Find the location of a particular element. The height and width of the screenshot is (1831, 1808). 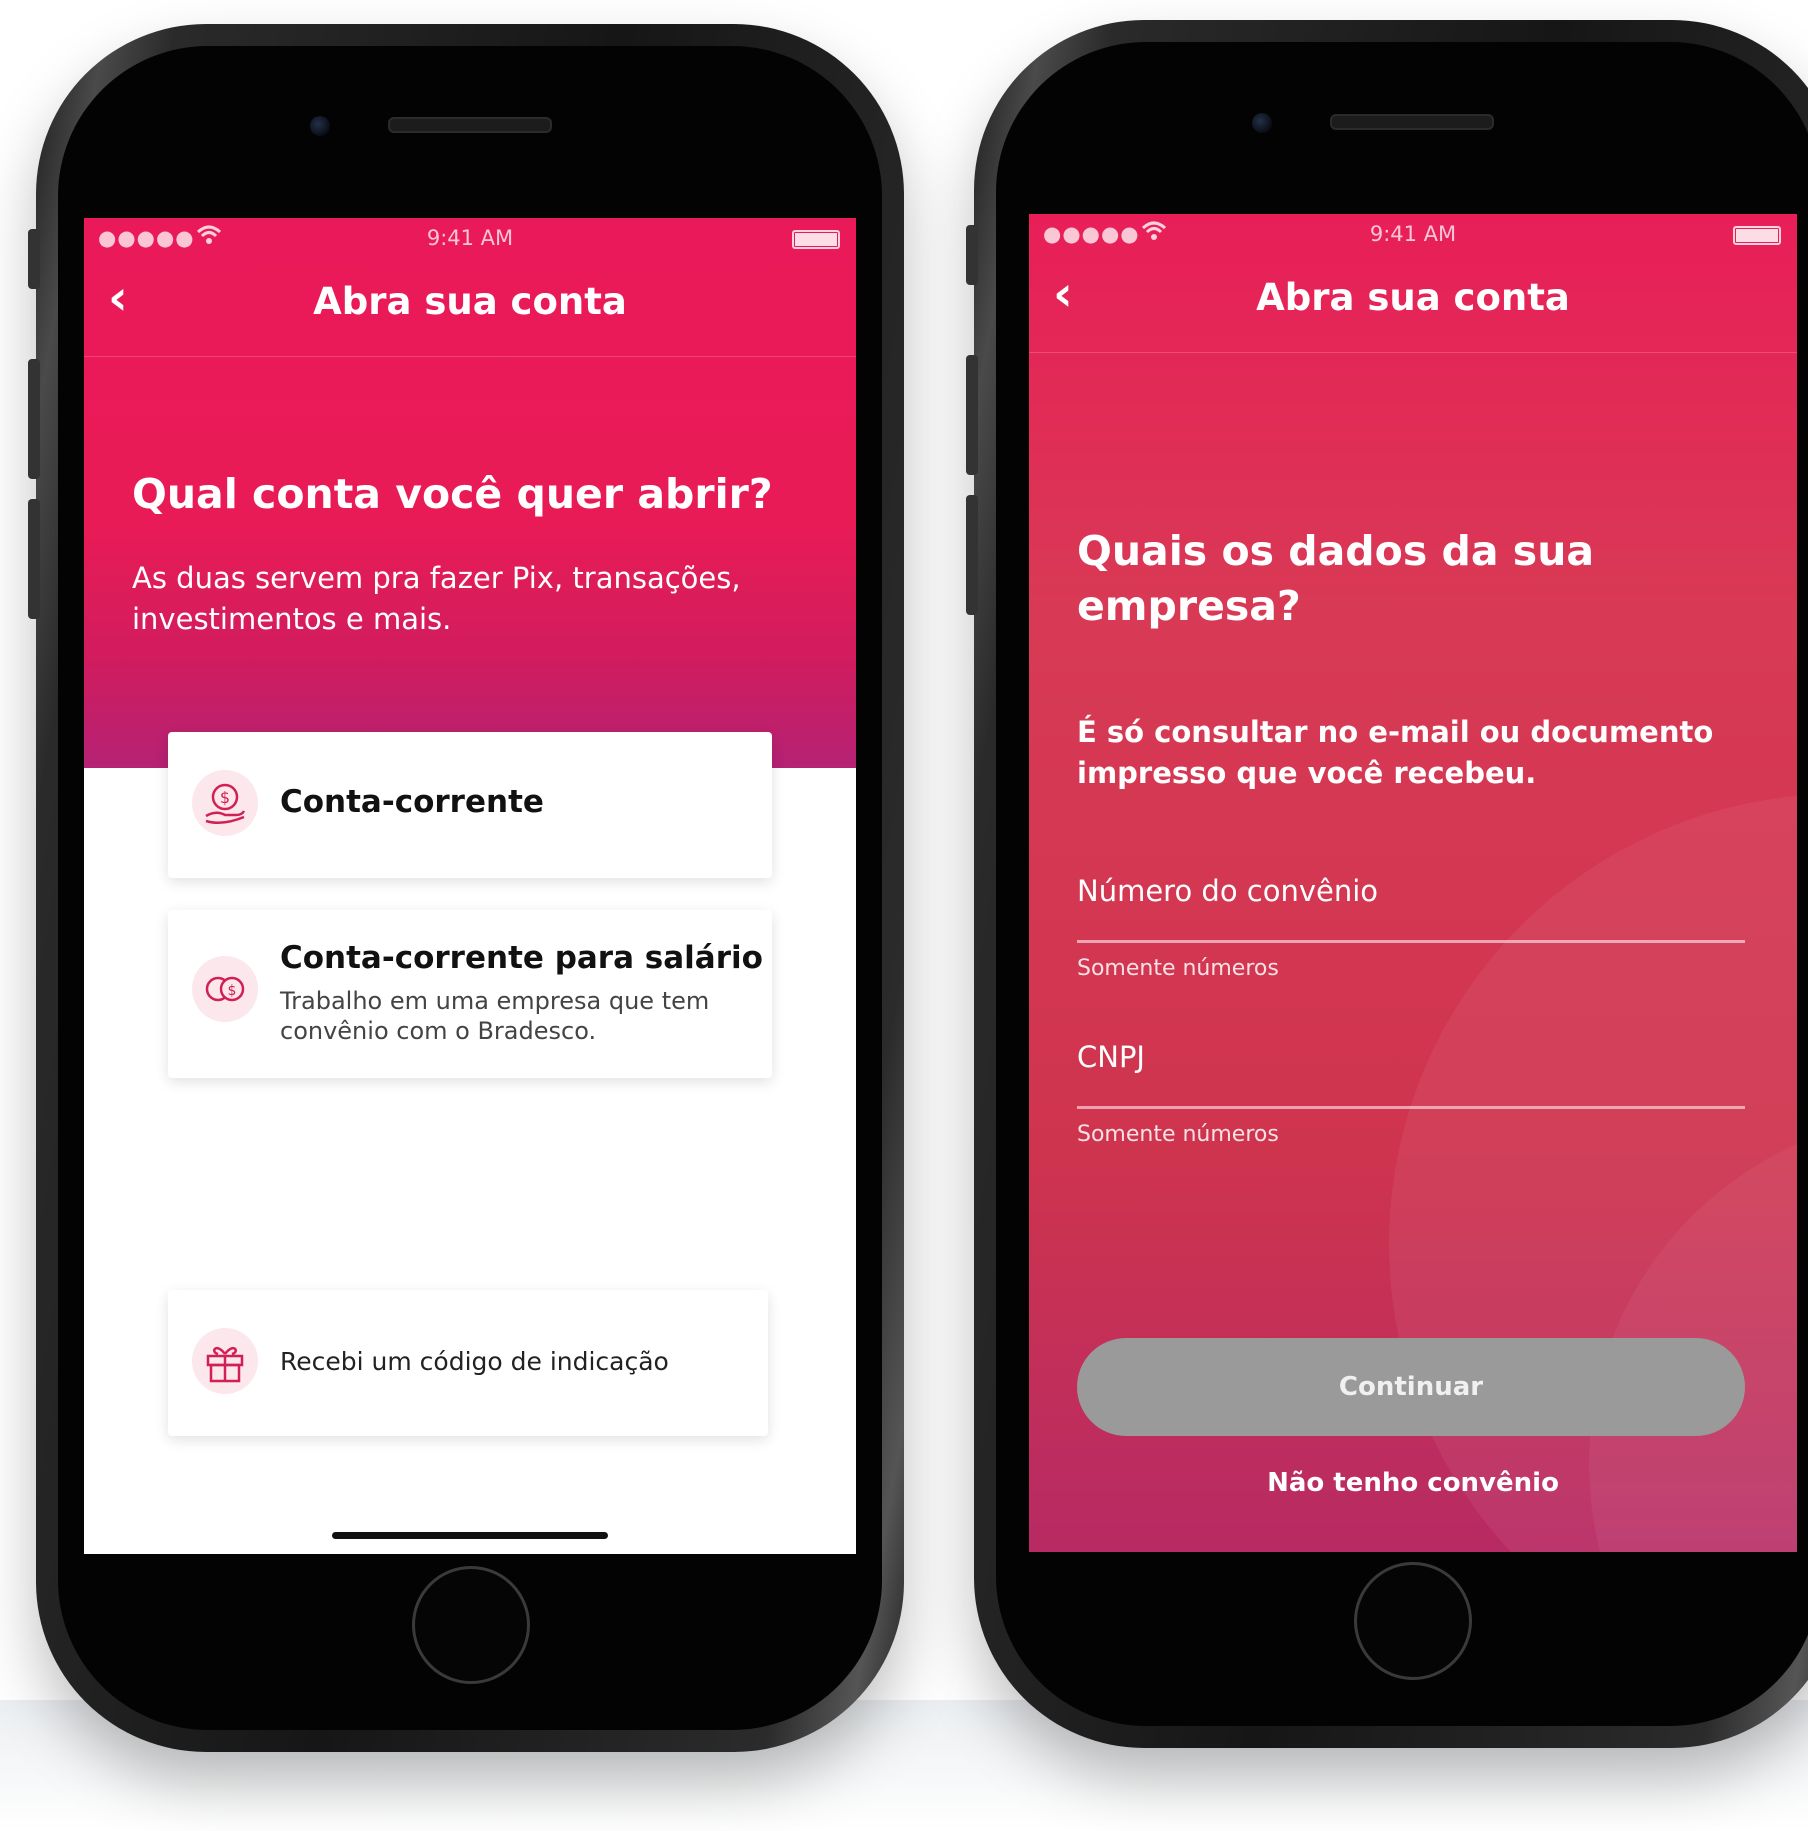

no-agreement-link: Não tenho convênio is located at coordinates (1413, 1483).